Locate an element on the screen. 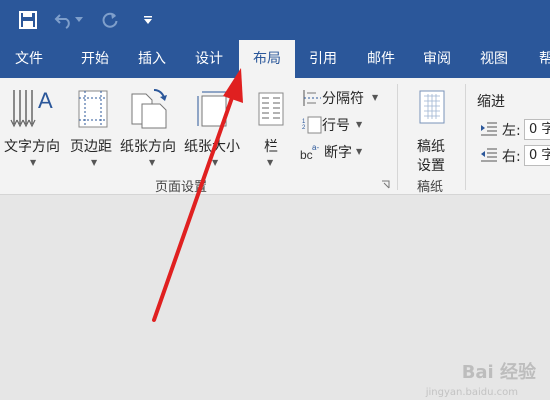  annotation-arrow is located at coordinates (197, 195).